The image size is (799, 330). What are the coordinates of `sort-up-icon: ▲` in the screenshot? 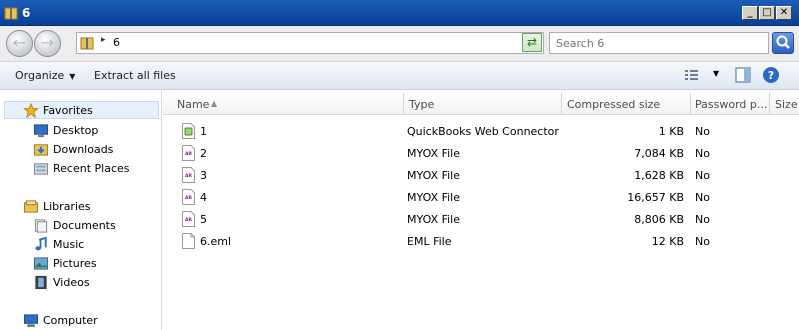 It's located at (214, 103).